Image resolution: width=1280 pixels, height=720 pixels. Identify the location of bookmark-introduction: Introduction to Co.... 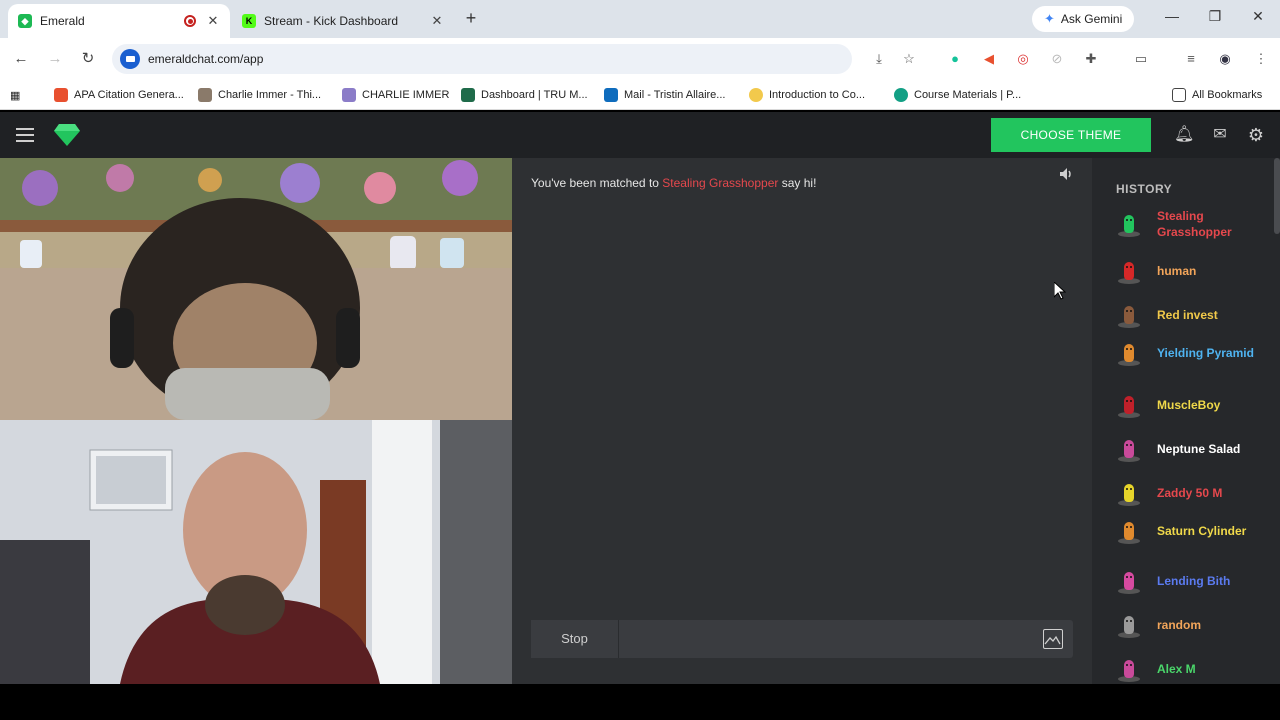
(807, 95).